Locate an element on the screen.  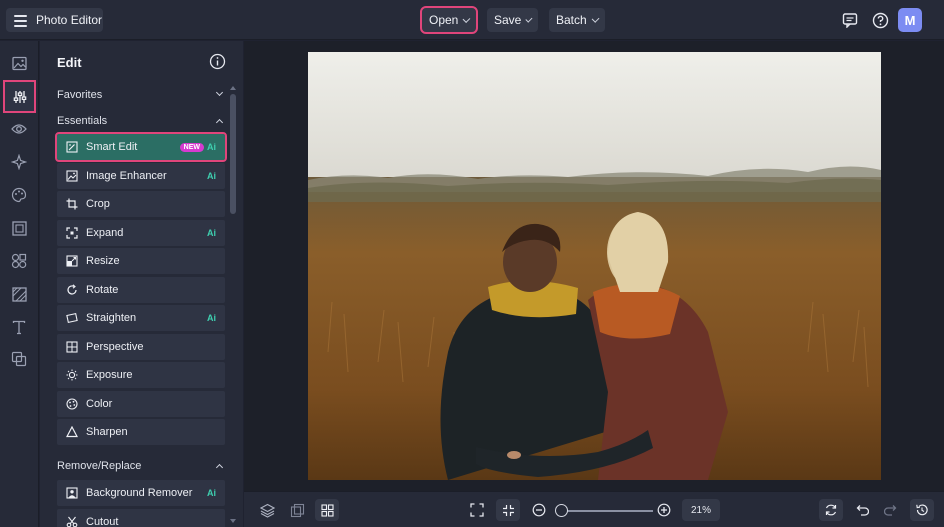
tool-label: Crop is located at coordinates (98, 204).